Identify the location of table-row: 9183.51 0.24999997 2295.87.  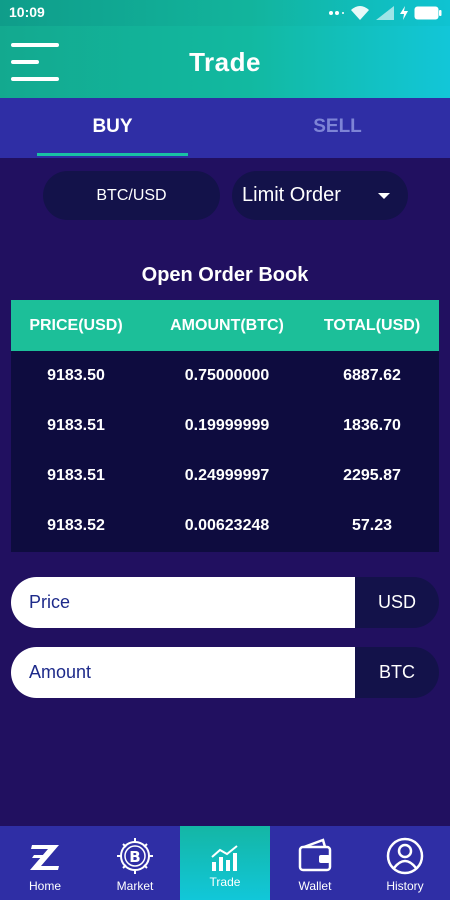
(225, 476).